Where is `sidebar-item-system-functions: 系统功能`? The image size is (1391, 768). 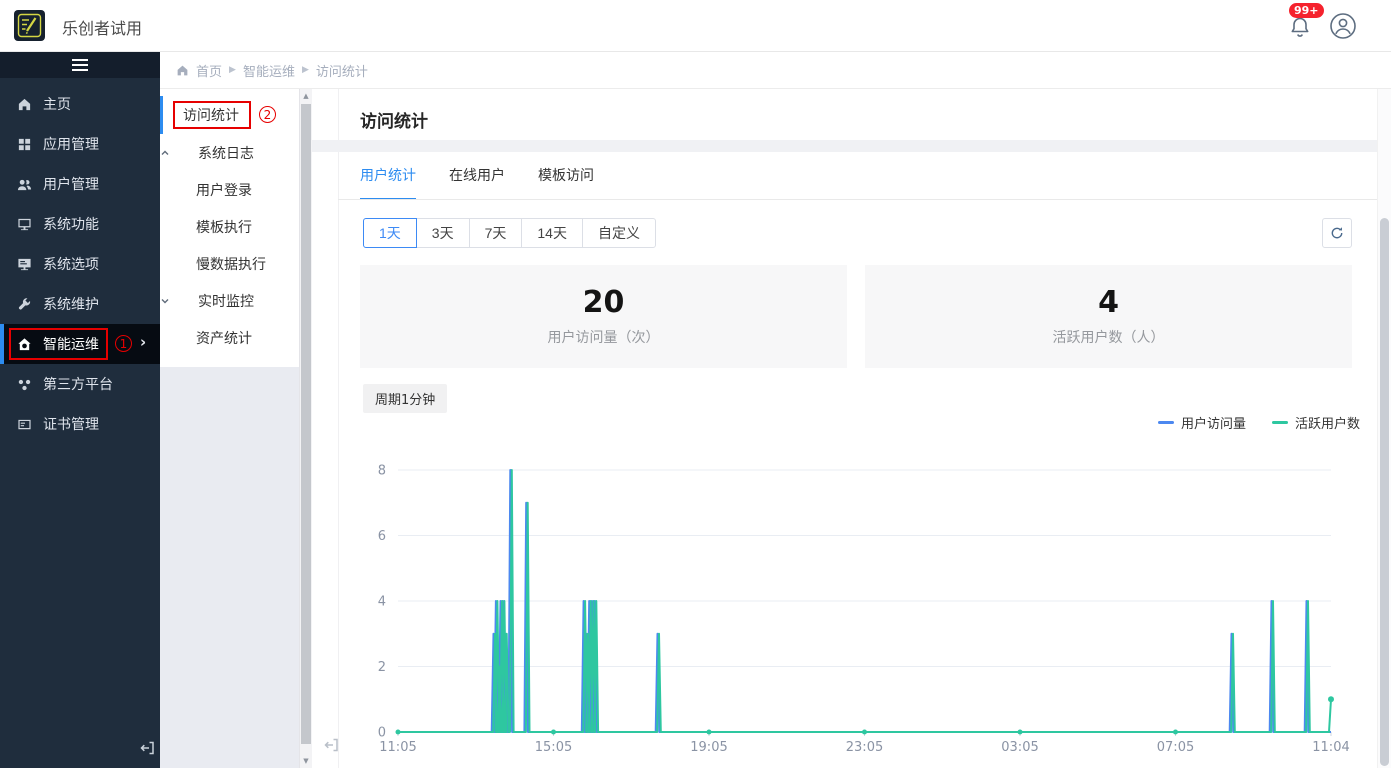
sidebar-item-system-functions: 系统功能 is located at coordinates (80, 224).